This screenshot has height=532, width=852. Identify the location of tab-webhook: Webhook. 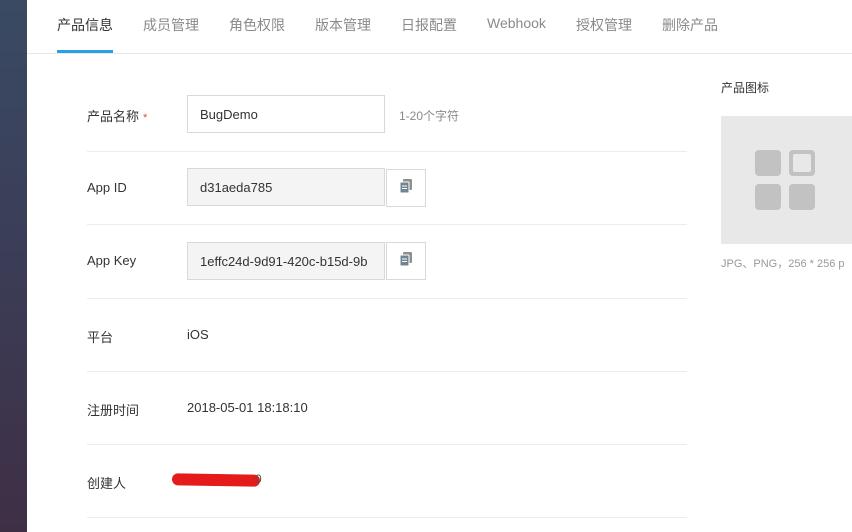
(516, 23).